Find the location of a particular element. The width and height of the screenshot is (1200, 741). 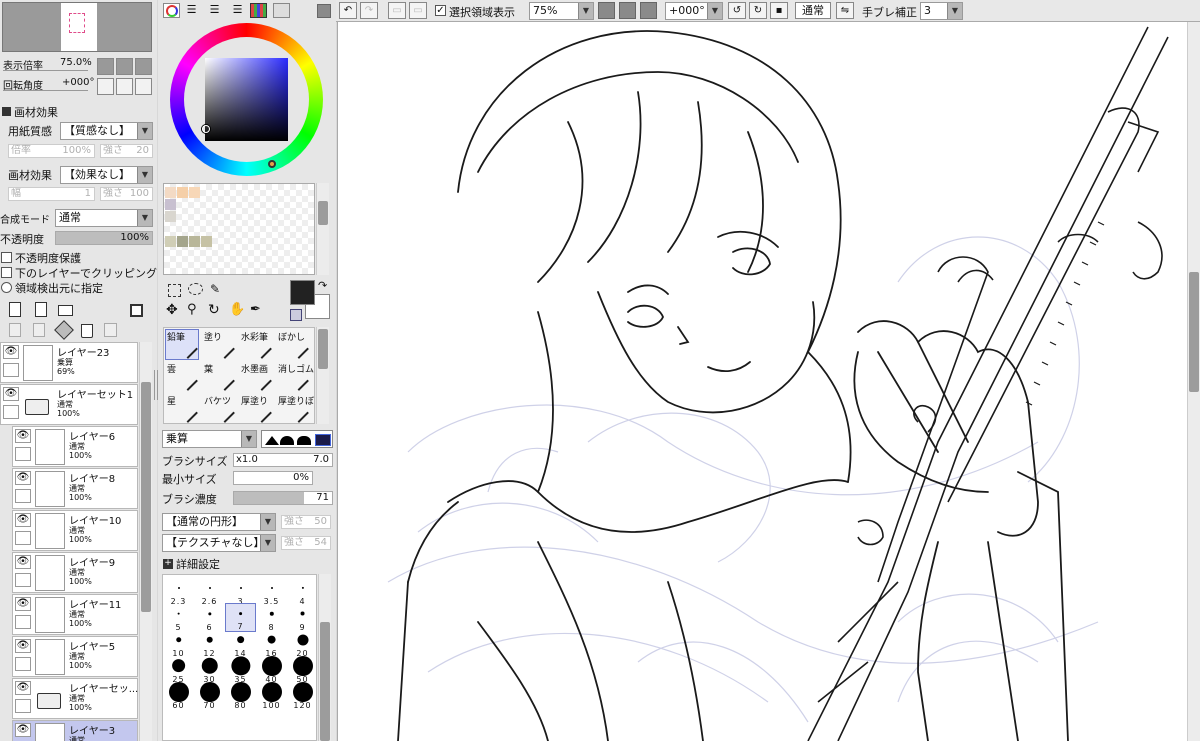

layer-row: 👁 レイヤー23 乗算 69% is located at coordinates (69, 362).